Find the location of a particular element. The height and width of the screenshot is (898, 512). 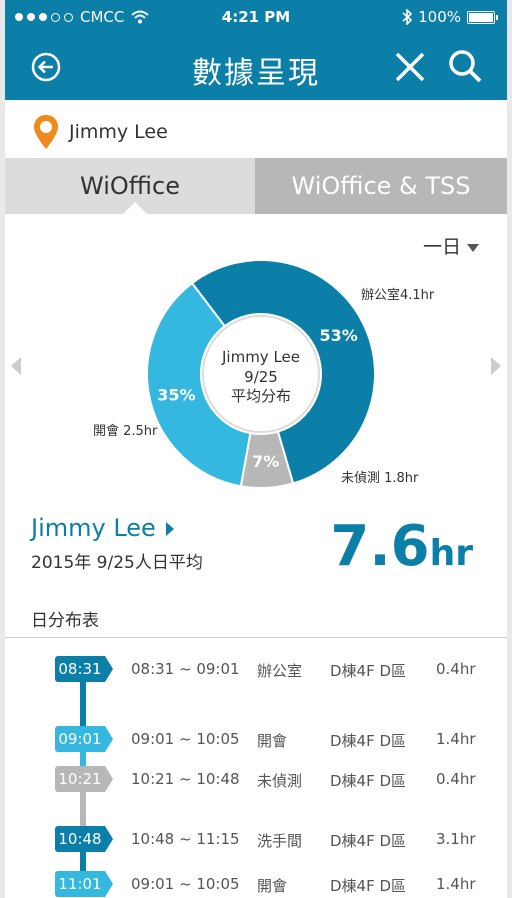

close-button is located at coordinates (410, 67).